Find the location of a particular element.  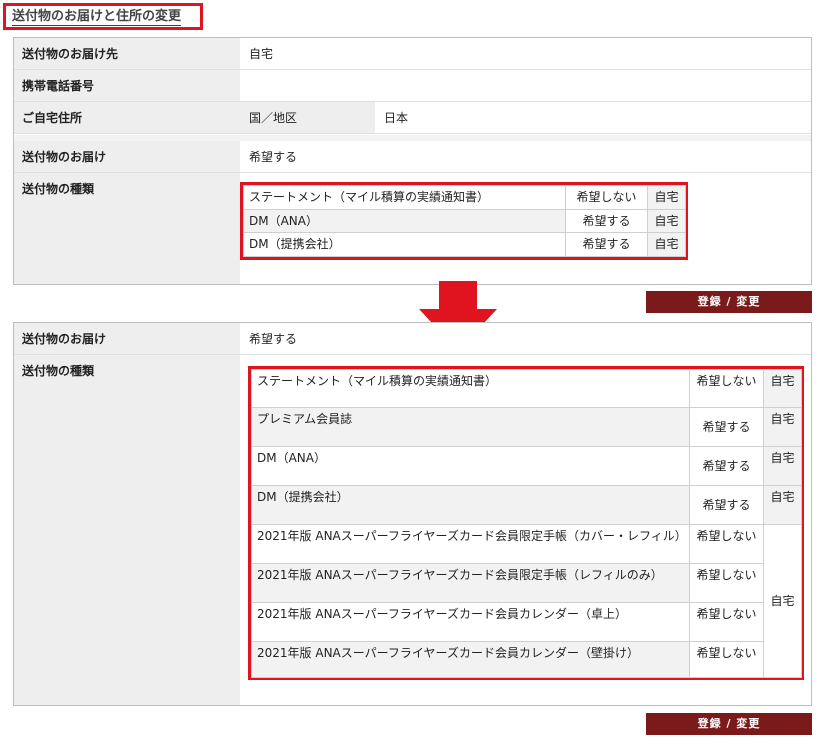

row-mobile: 携帯電話番号 is located at coordinates (412, 86).